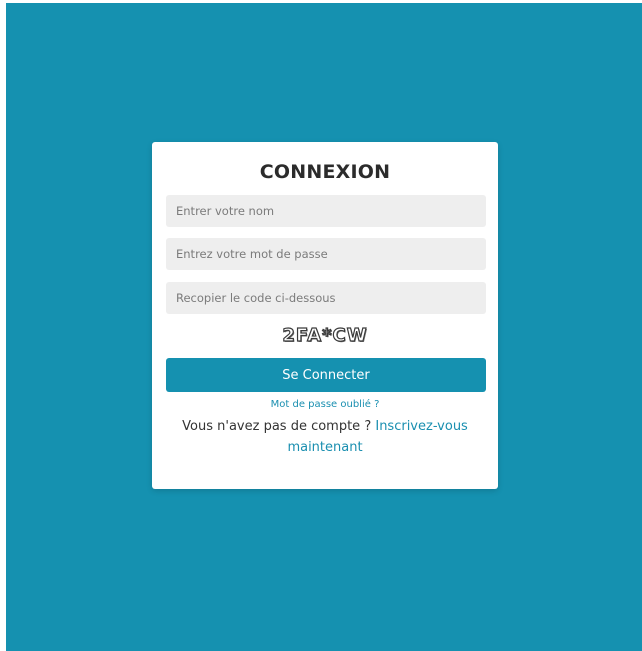 The width and height of the screenshot is (642, 651). Describe the element at coordinates (326, 211) in the screenshot. I see `username-input` at that location.